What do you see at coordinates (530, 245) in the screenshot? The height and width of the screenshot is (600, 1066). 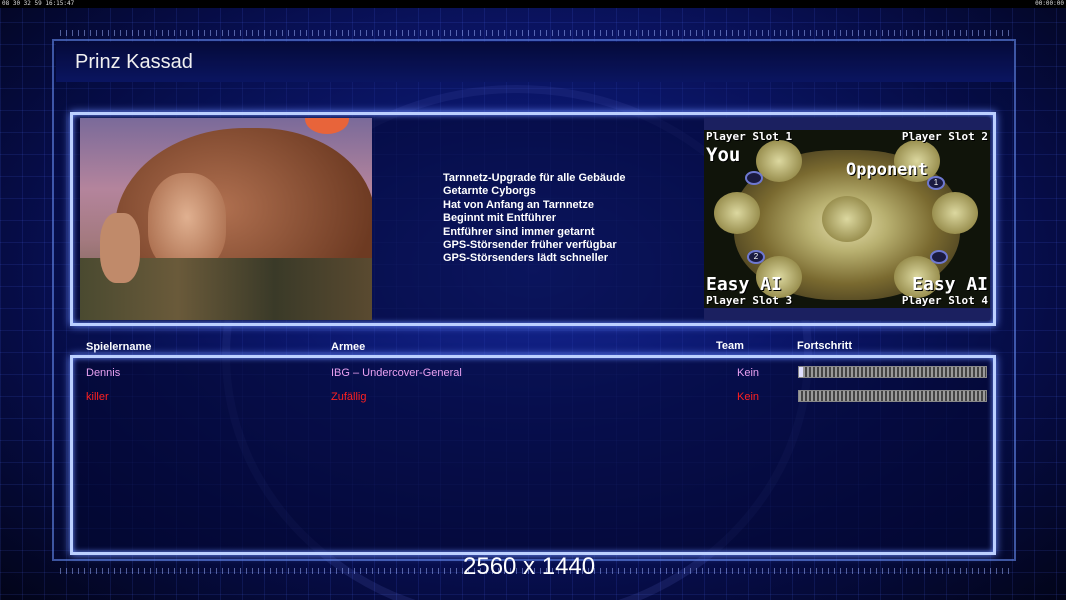 I see `perk-item: GPS-Störsender früher verfügbar` at bounding box center [530, 245].